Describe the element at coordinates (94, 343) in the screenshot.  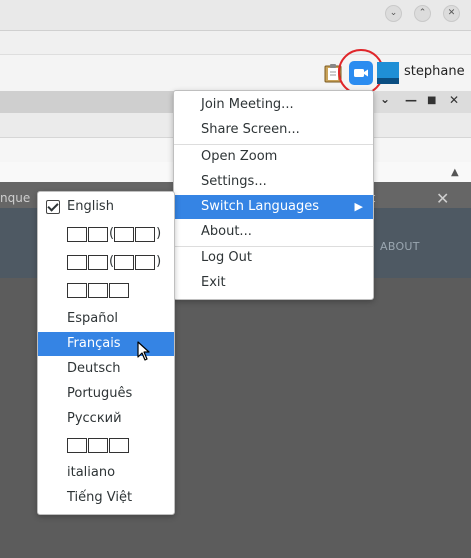
I see `language-label: Français` at that location.